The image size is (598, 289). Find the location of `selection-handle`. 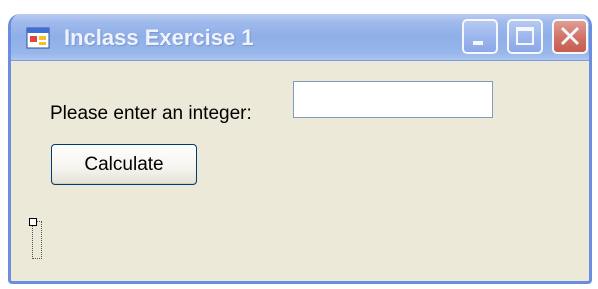

selection-handle is located at coordinates (33, 222).